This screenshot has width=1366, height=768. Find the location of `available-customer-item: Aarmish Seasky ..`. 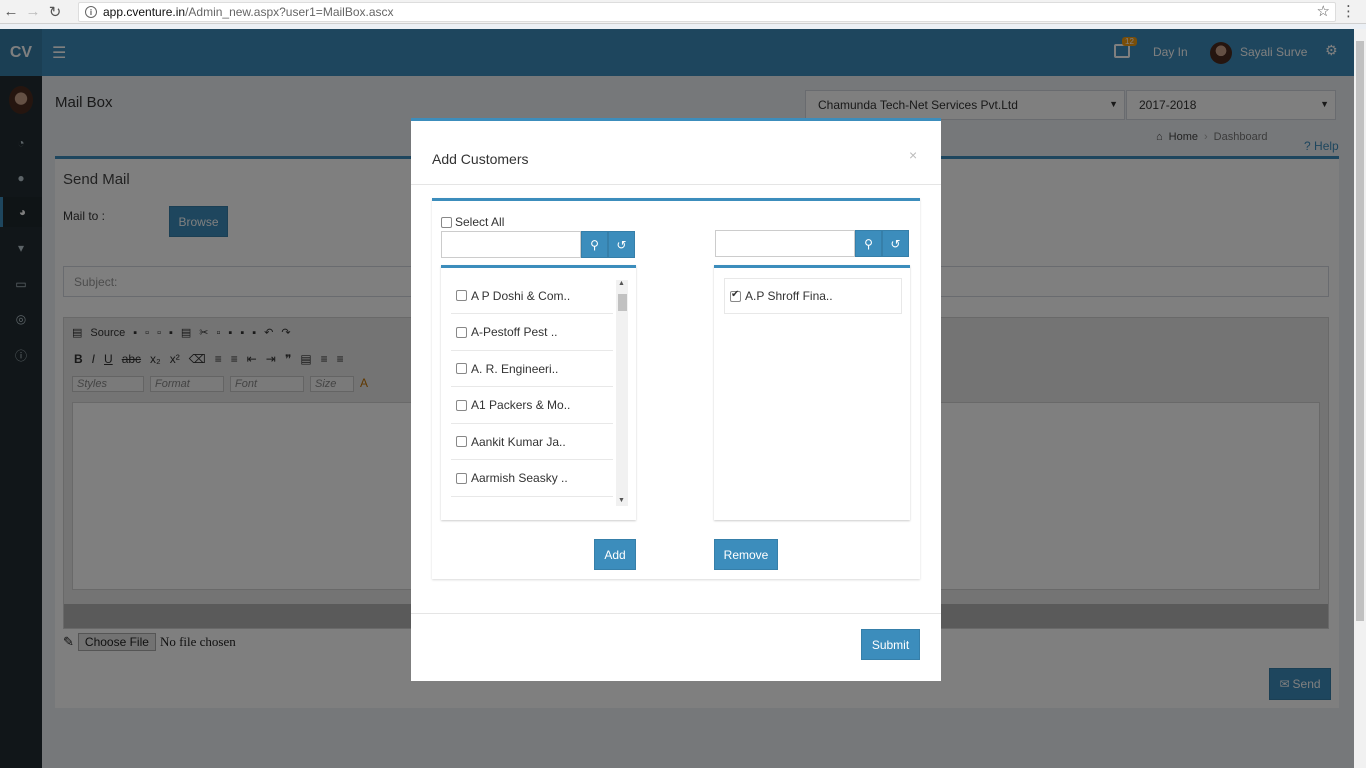

available-customer-item: Aarmish Seasky .. is located at coordinates (532, 479).